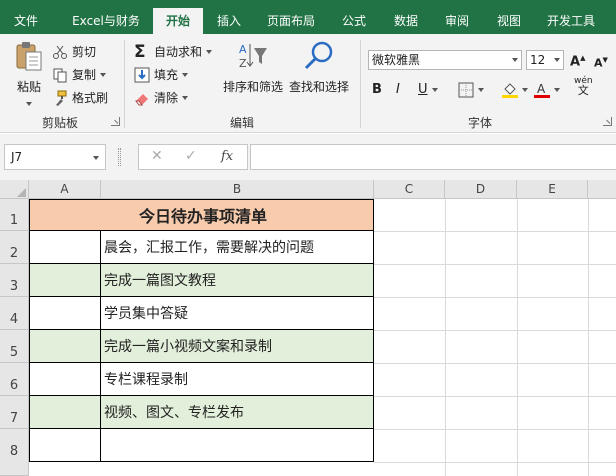 This screenshot has height=476, width=616. I want to click on fill-dropdown-icon, so click(185, 75).